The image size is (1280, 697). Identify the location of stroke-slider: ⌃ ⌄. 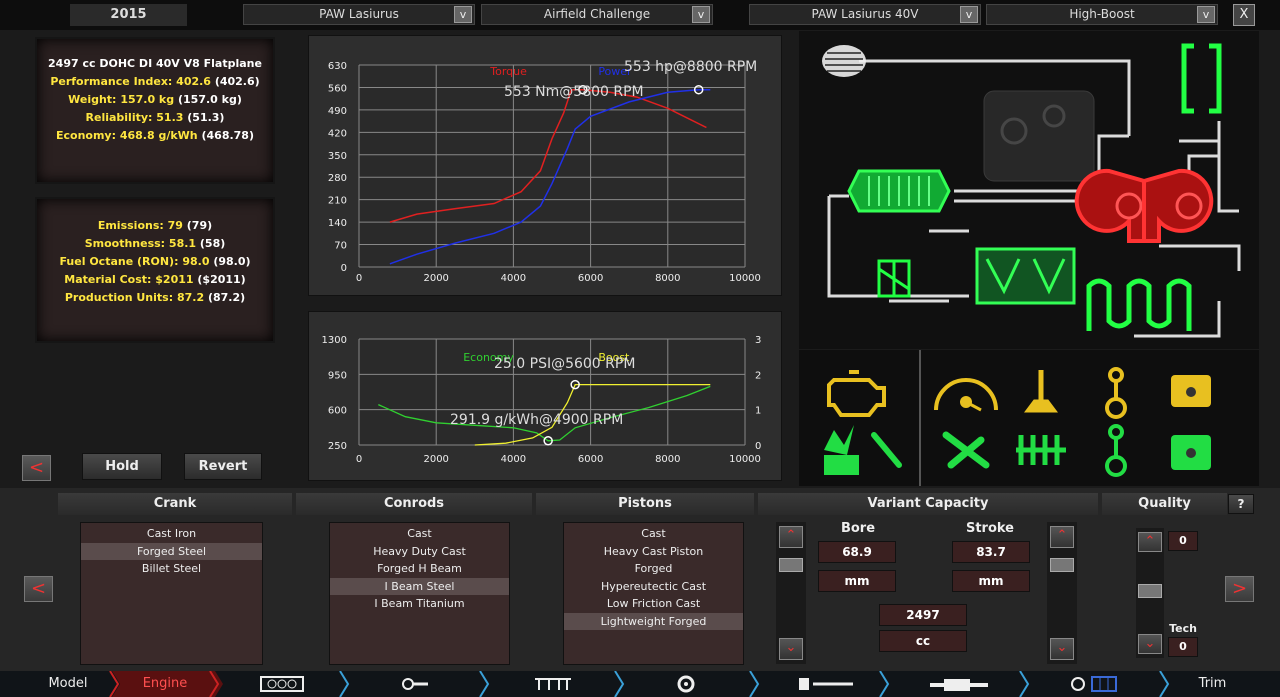
(1062, 593).